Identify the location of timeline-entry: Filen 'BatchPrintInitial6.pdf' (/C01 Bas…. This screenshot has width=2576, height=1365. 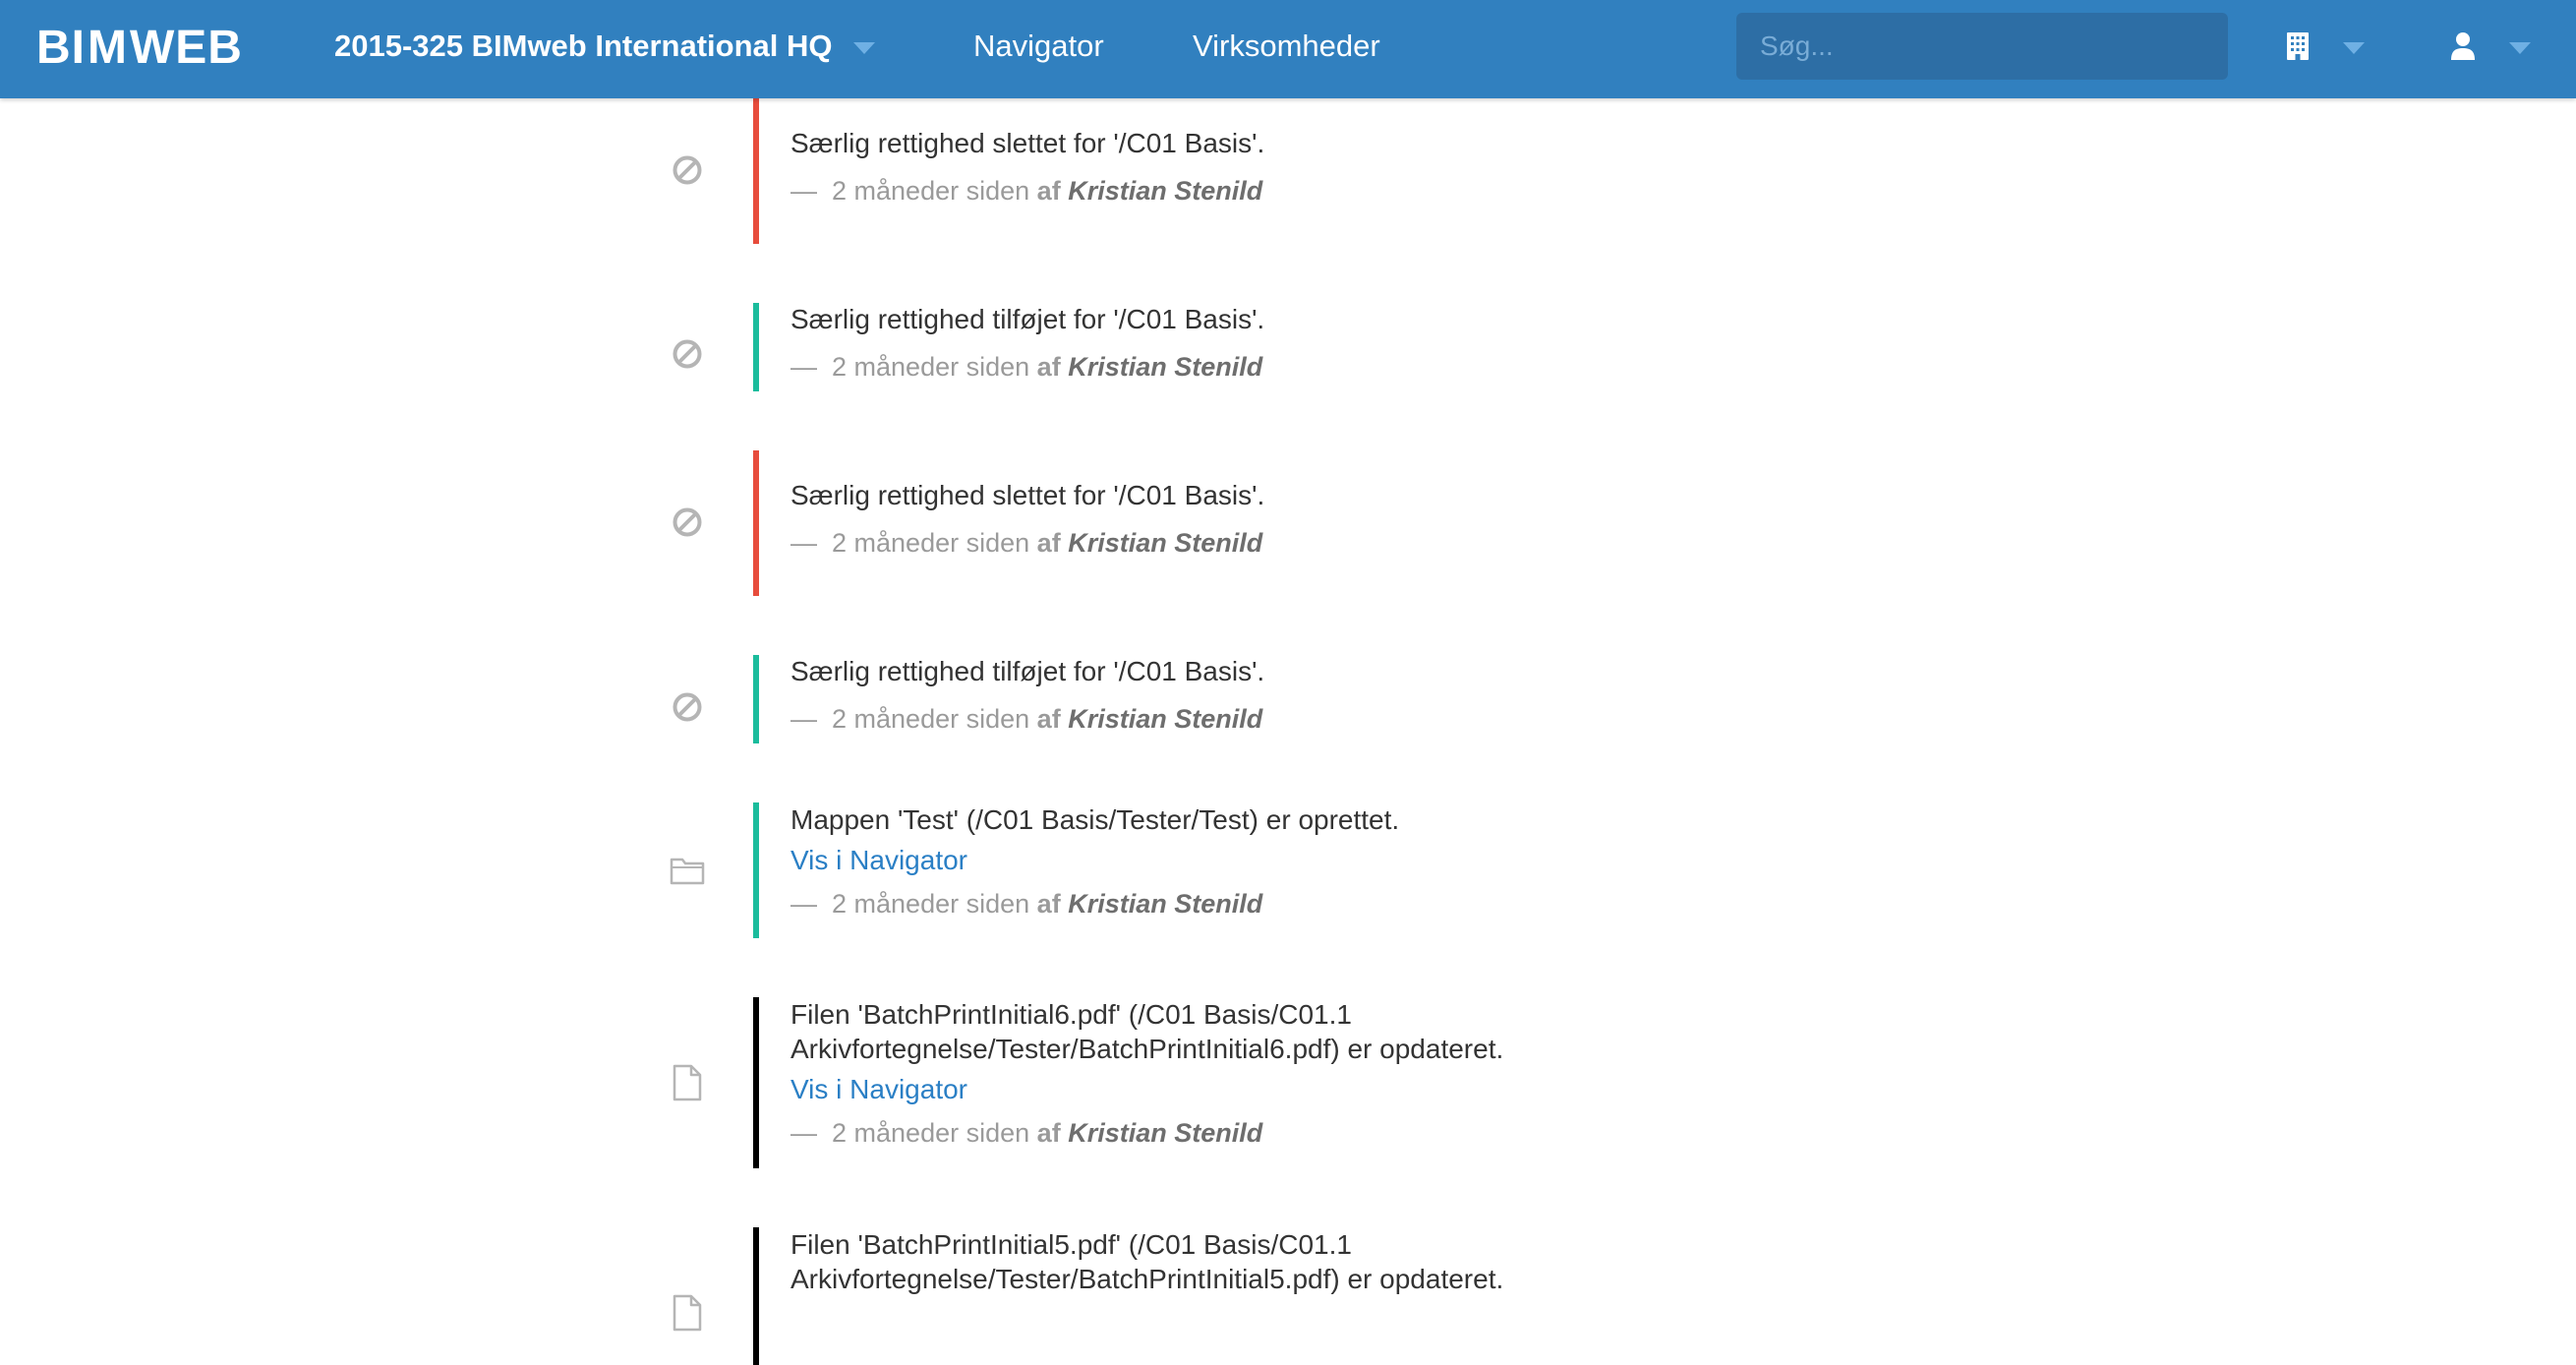
(1288, 1082).